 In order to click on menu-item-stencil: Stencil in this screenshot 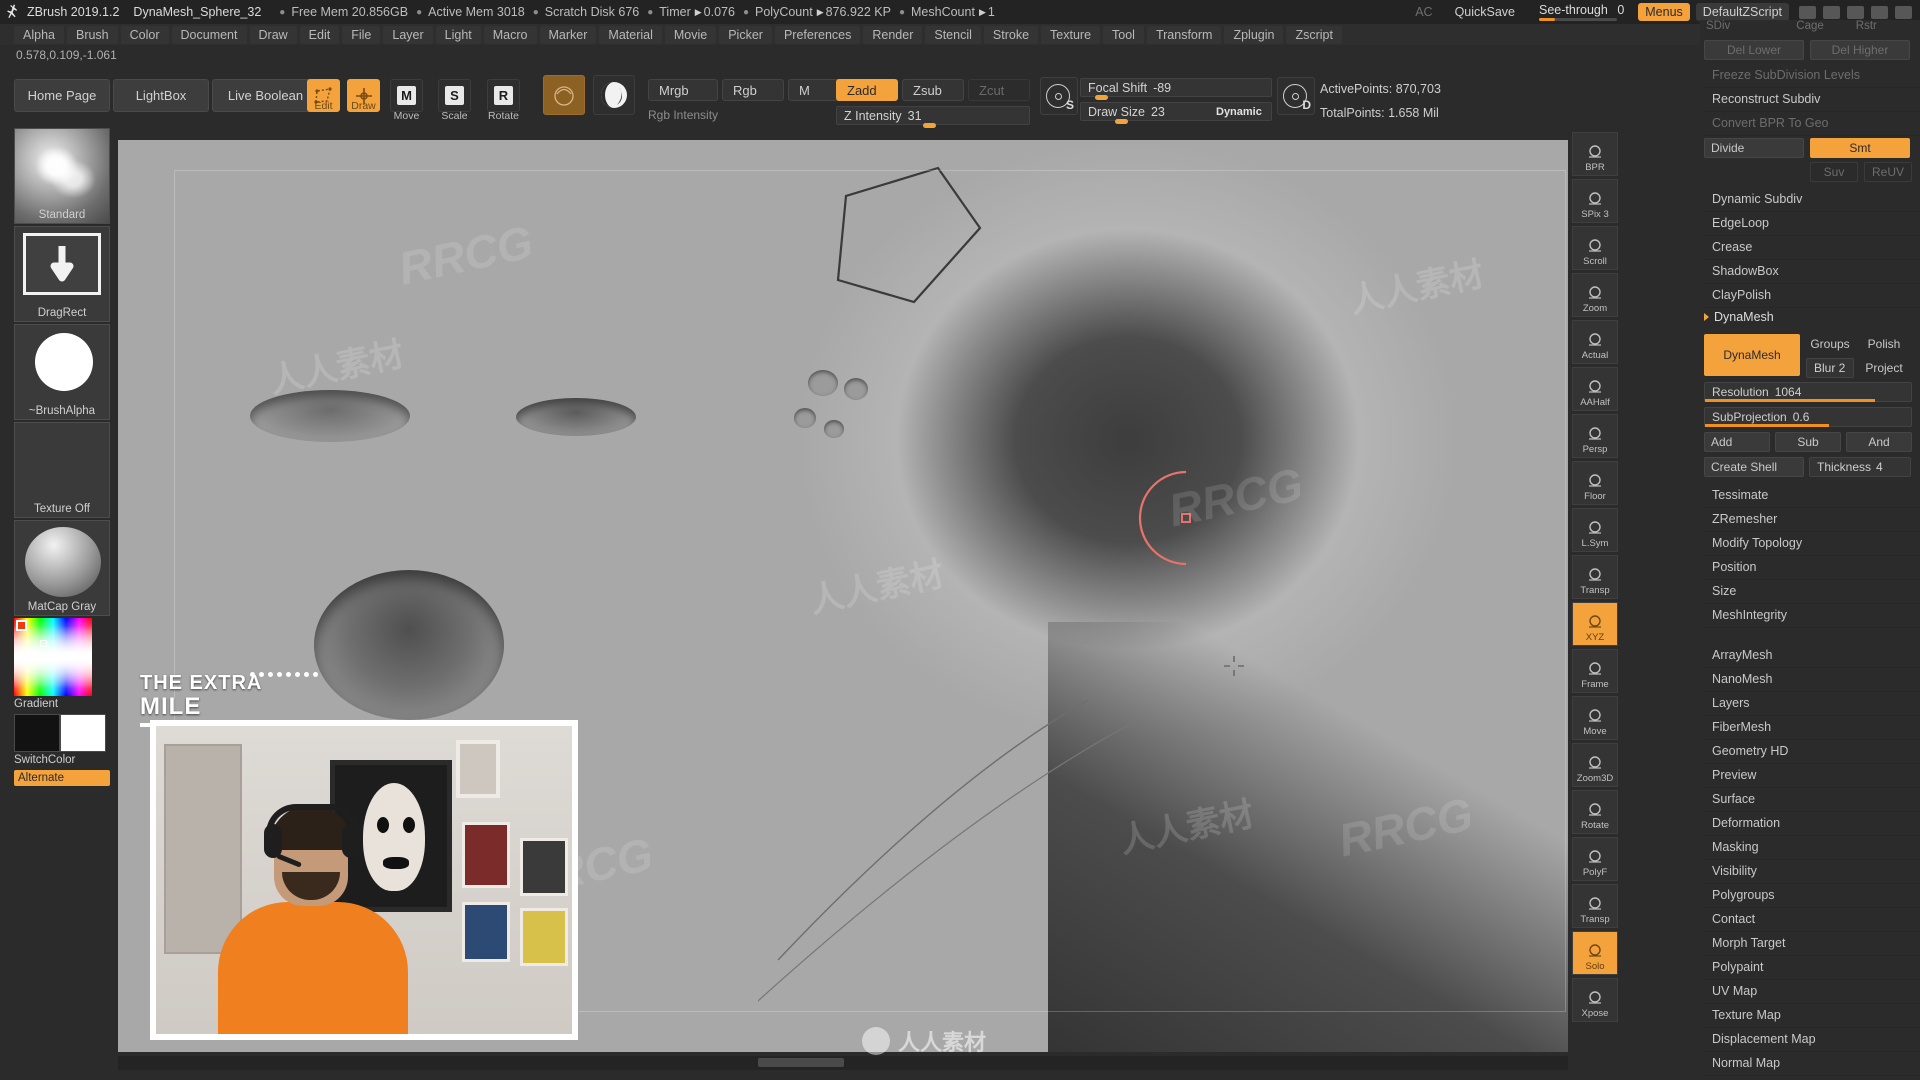, I will do `click(953, 34)`.